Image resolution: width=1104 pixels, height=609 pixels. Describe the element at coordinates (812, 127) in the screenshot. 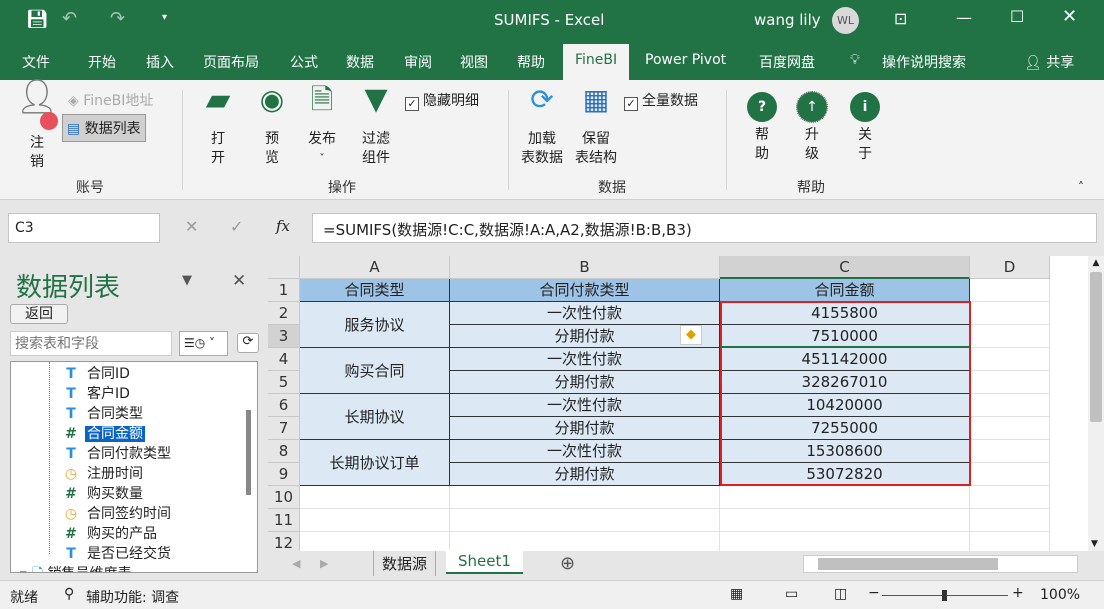

I see `upgrade-button: ↑ 升 级` at that location.